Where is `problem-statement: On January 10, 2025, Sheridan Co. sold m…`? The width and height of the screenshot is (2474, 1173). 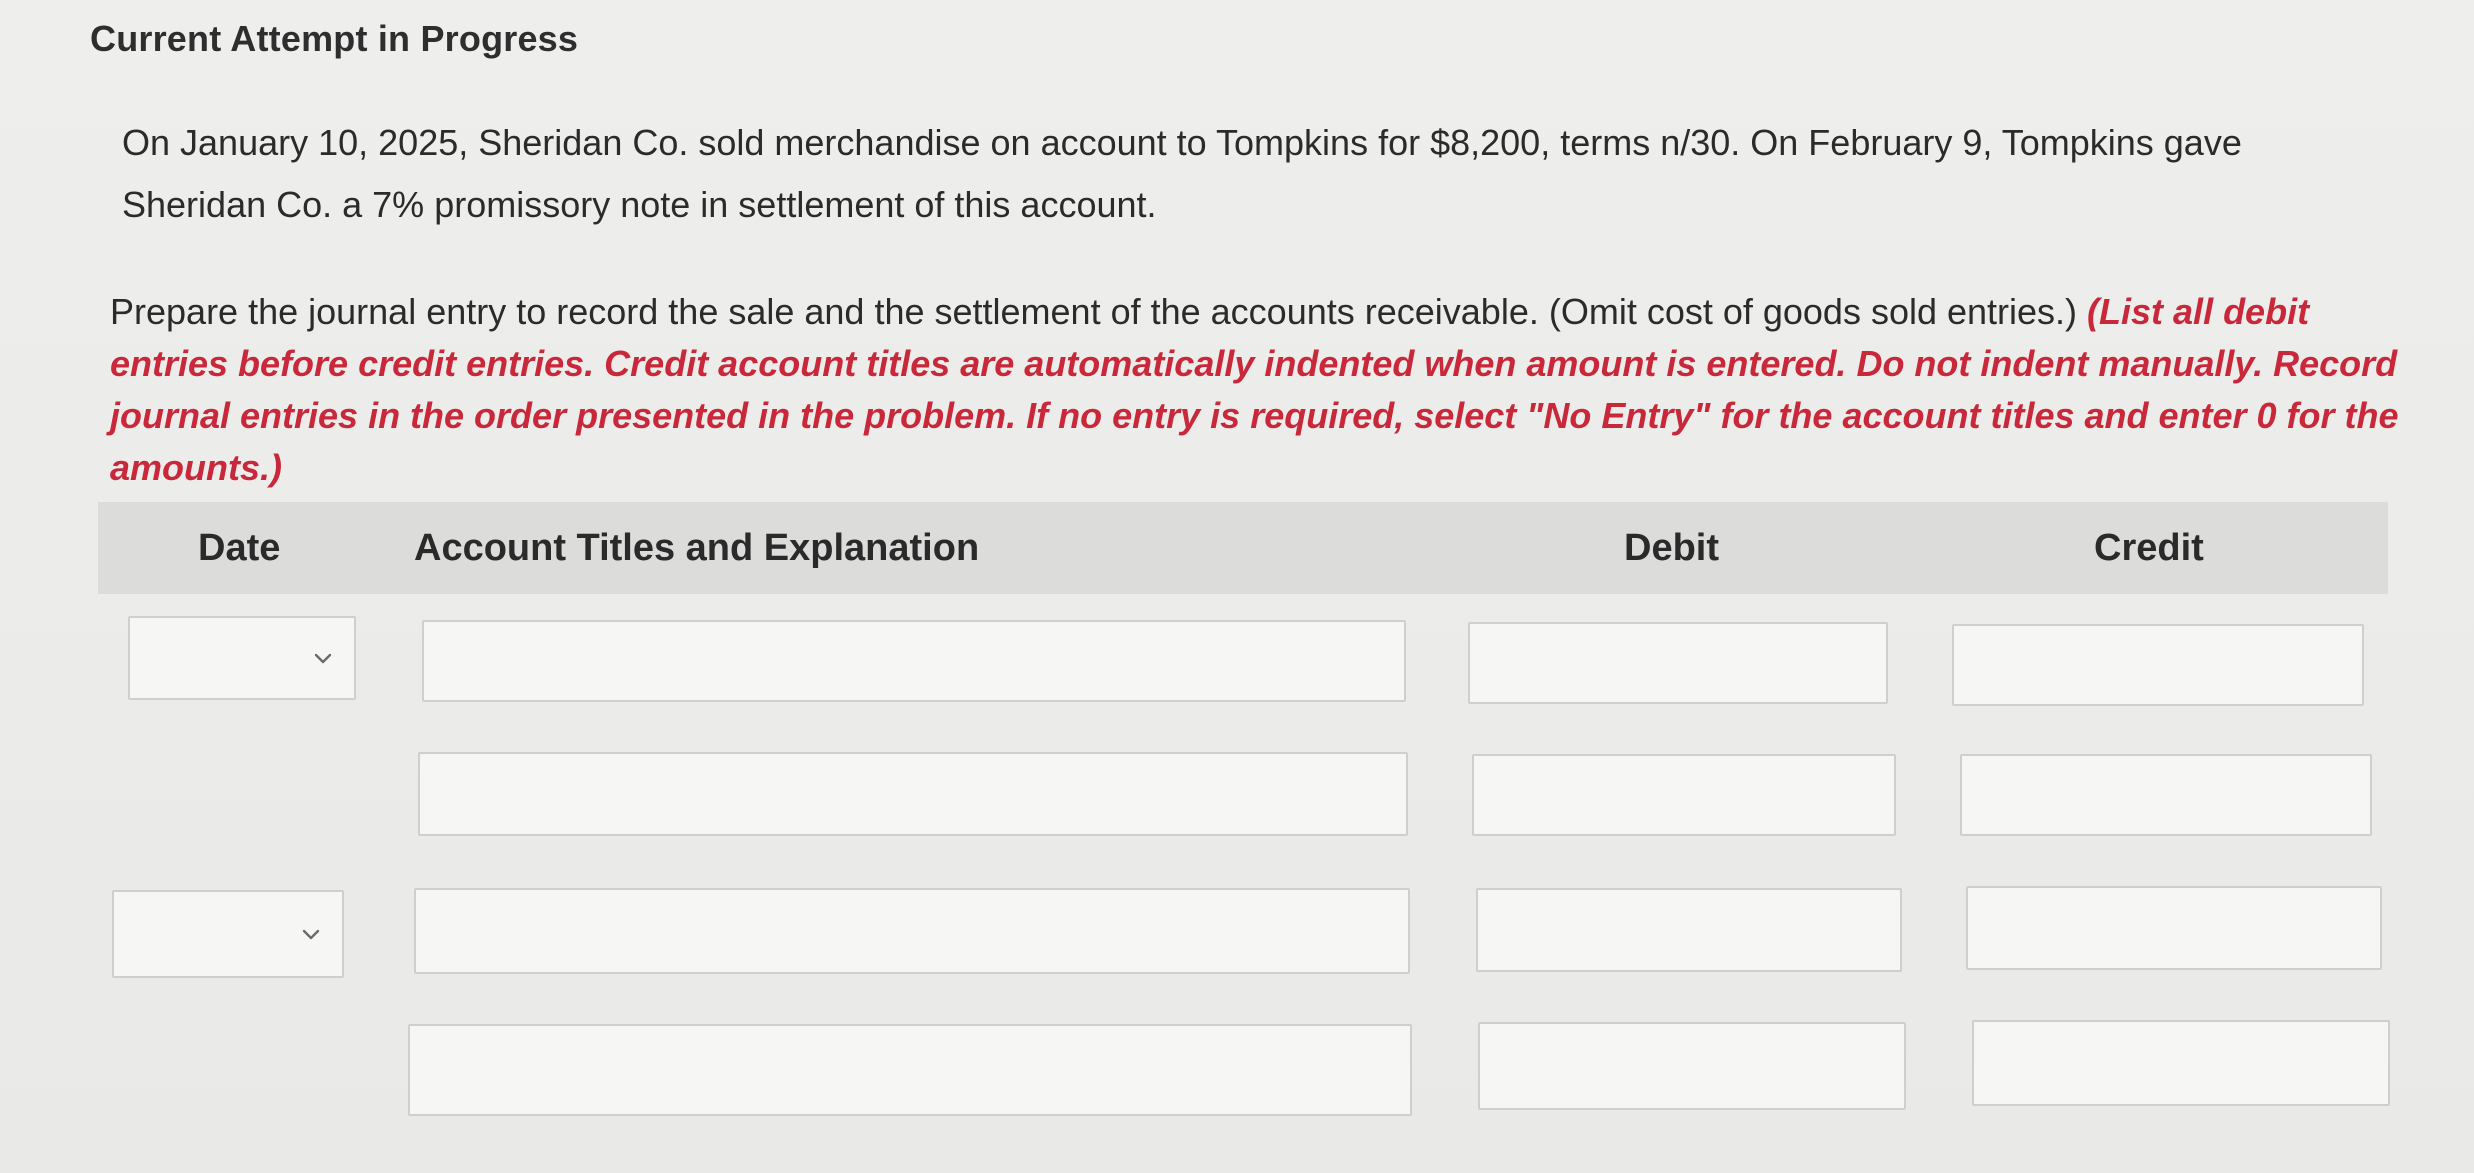
problem-statement: On January 10, 2025, Sheridan Co. sold m… is located at coordinates (1182, 173).